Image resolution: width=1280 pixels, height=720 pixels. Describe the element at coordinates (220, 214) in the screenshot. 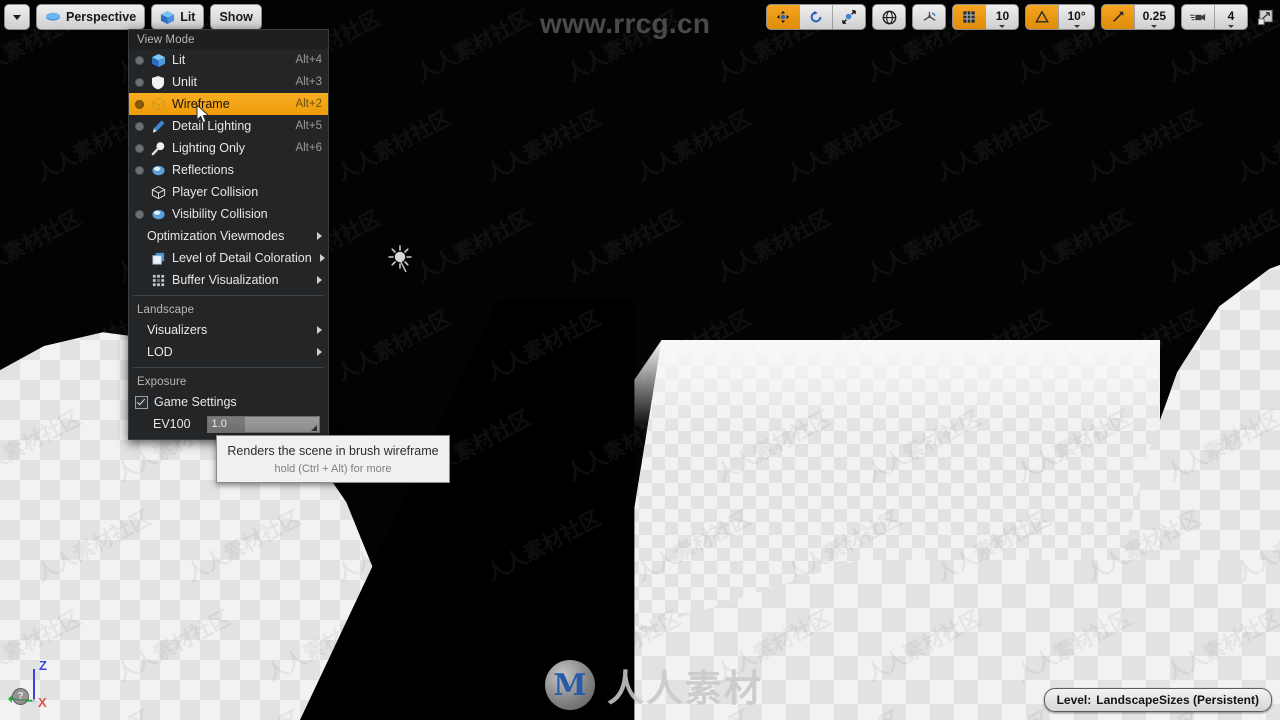

I see `menu-item-label: Visibility Collision` at that location.